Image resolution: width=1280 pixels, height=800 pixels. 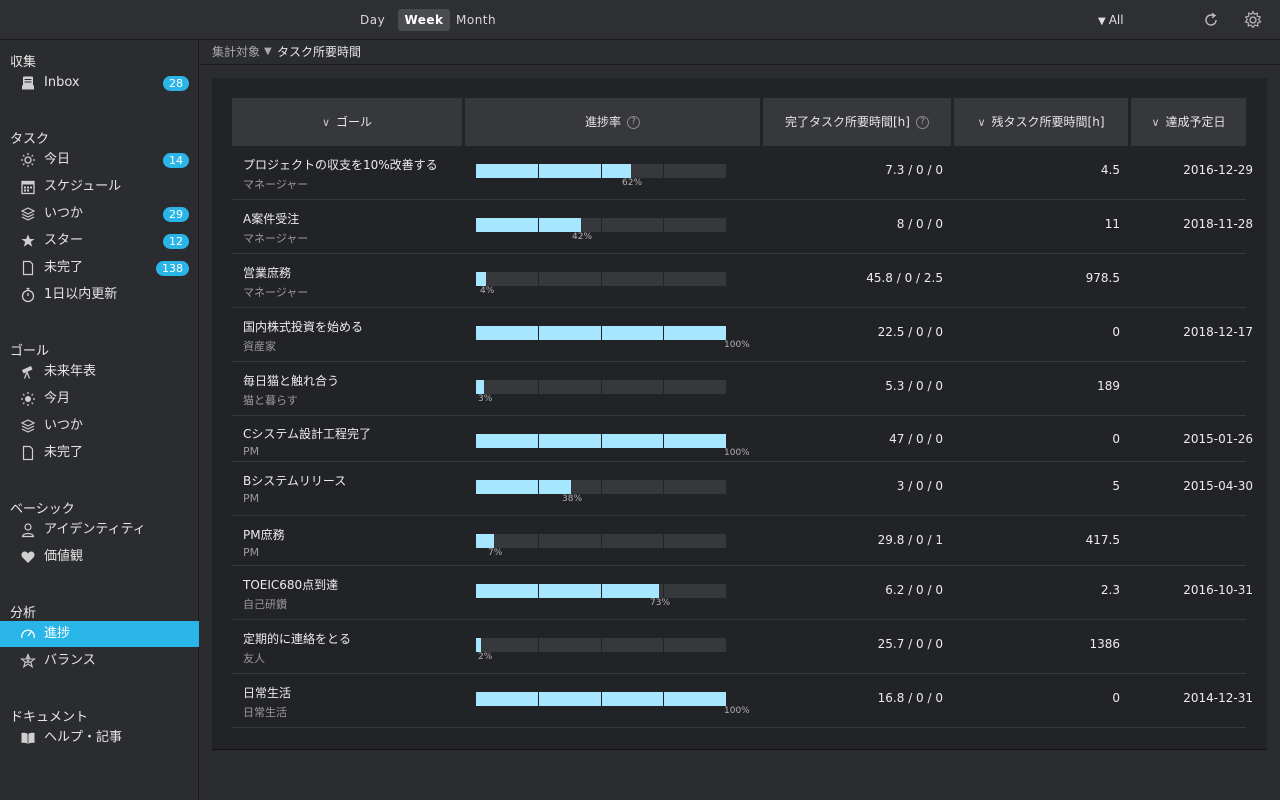 I want to click on goal-category: PM, so click(x=251, y=451).